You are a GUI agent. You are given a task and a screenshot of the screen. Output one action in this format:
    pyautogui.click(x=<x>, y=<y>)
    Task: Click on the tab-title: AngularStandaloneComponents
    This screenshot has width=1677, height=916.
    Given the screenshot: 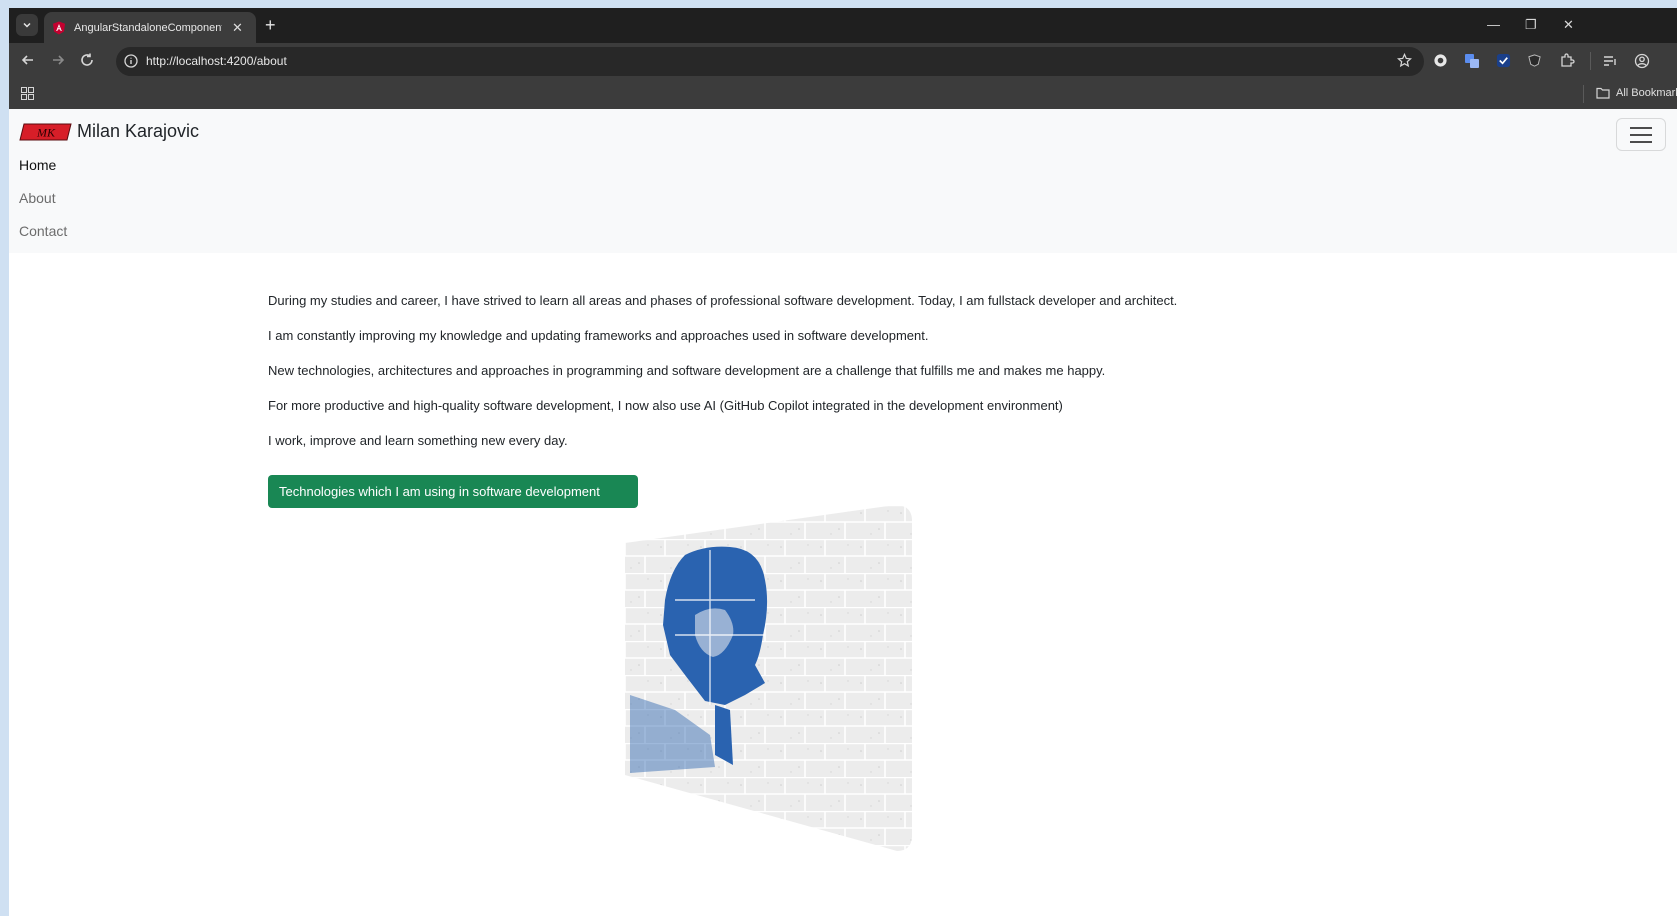 What is the action you would take?
    pyautogui.click(x=148, y=27)
    